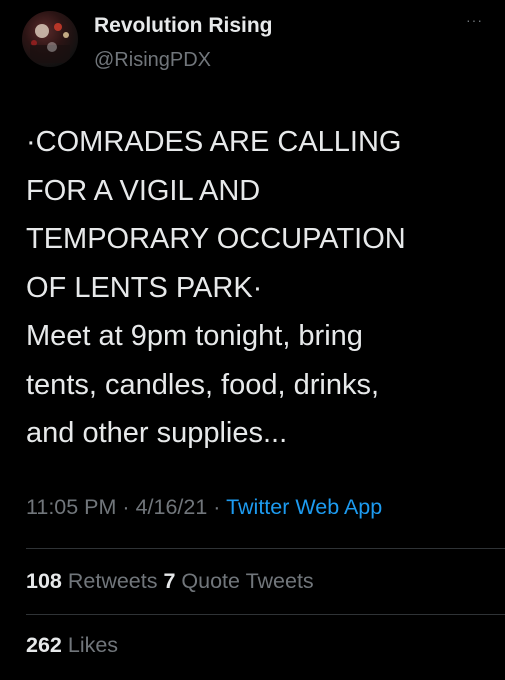 The image size is (505, 680). Describe the element at coordinates (71, 507) in the screenshot. I see `tweet-time: 11:05 PM` at that location.